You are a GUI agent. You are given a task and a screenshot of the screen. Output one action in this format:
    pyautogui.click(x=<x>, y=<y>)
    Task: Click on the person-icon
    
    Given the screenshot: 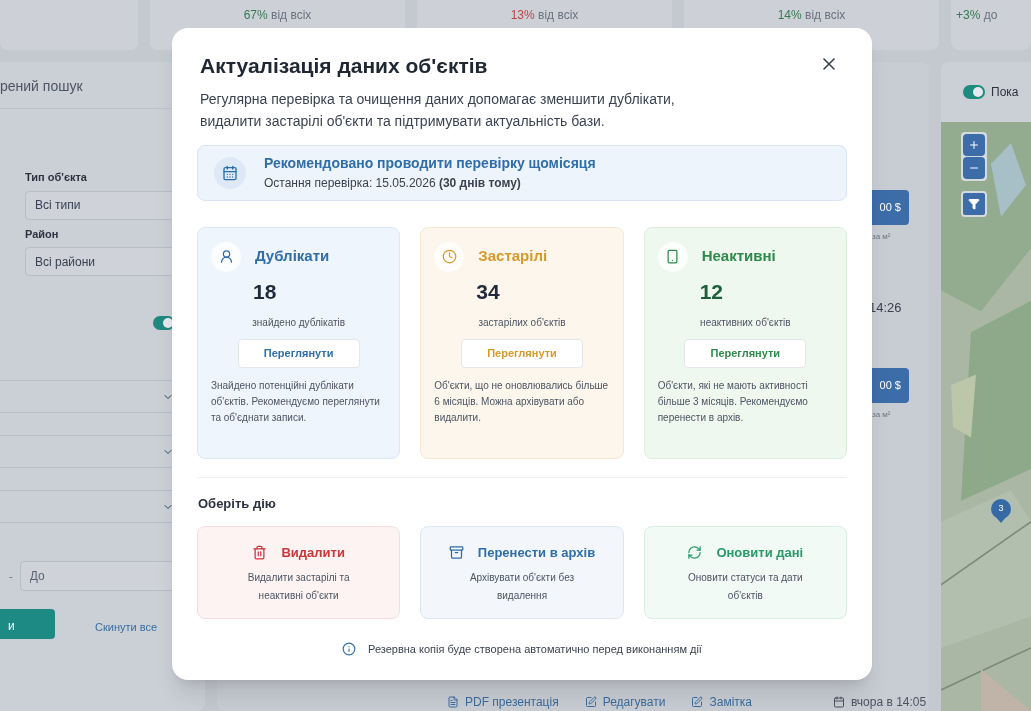 What is the action you would take?
    pyautogui.click(x=226, y=256)
    